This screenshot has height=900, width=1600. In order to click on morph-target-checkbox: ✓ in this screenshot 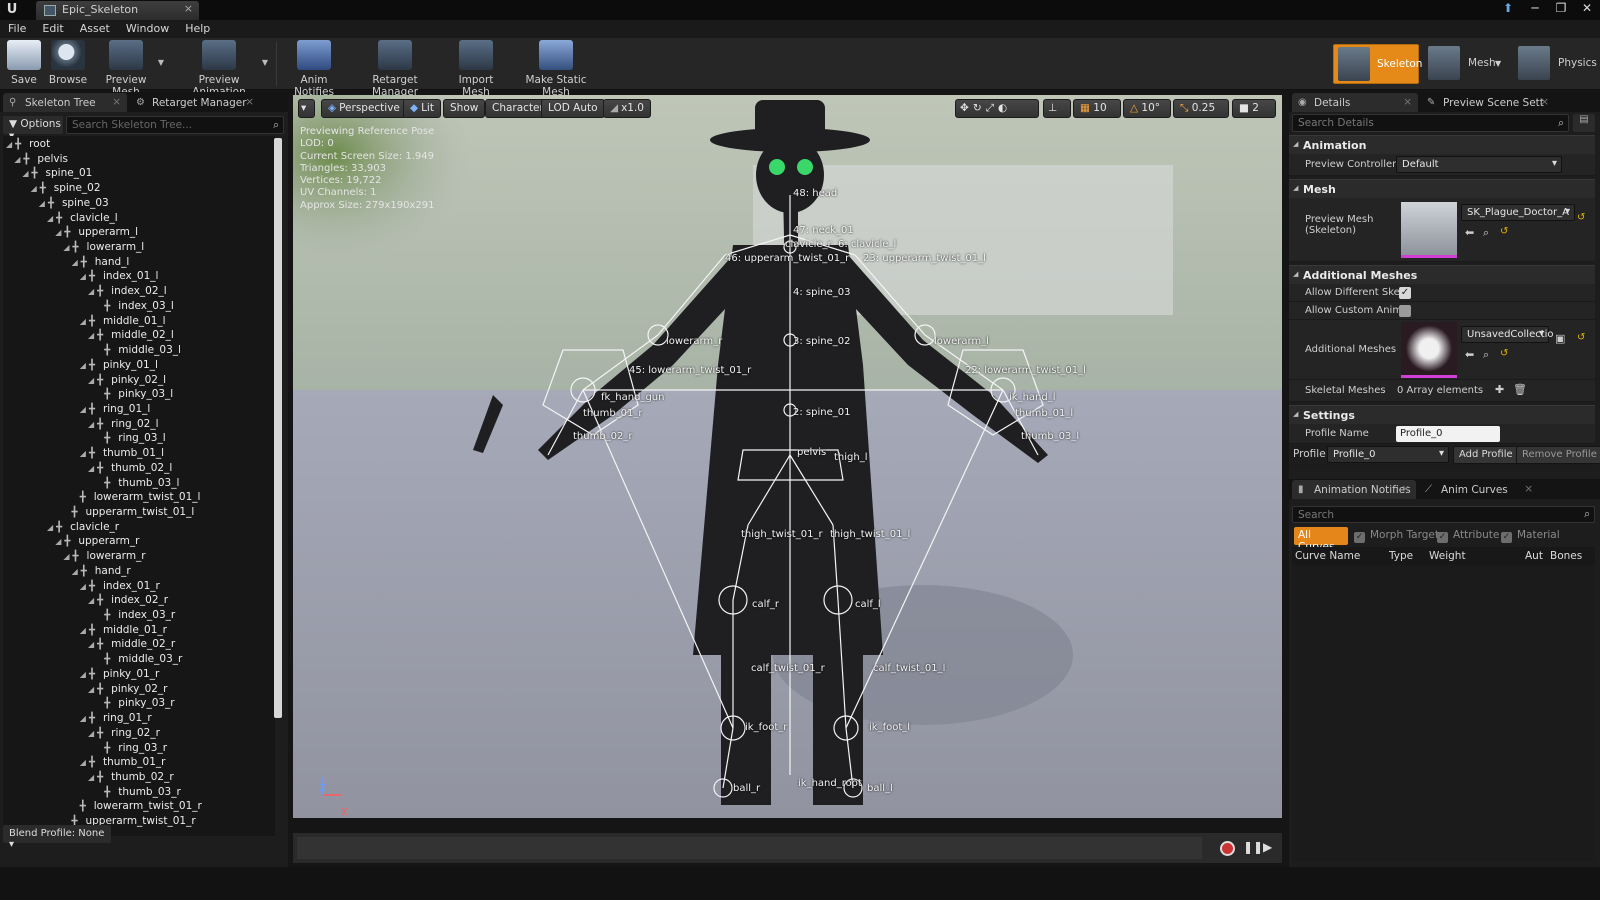, I will do `click(1359, 537)`.